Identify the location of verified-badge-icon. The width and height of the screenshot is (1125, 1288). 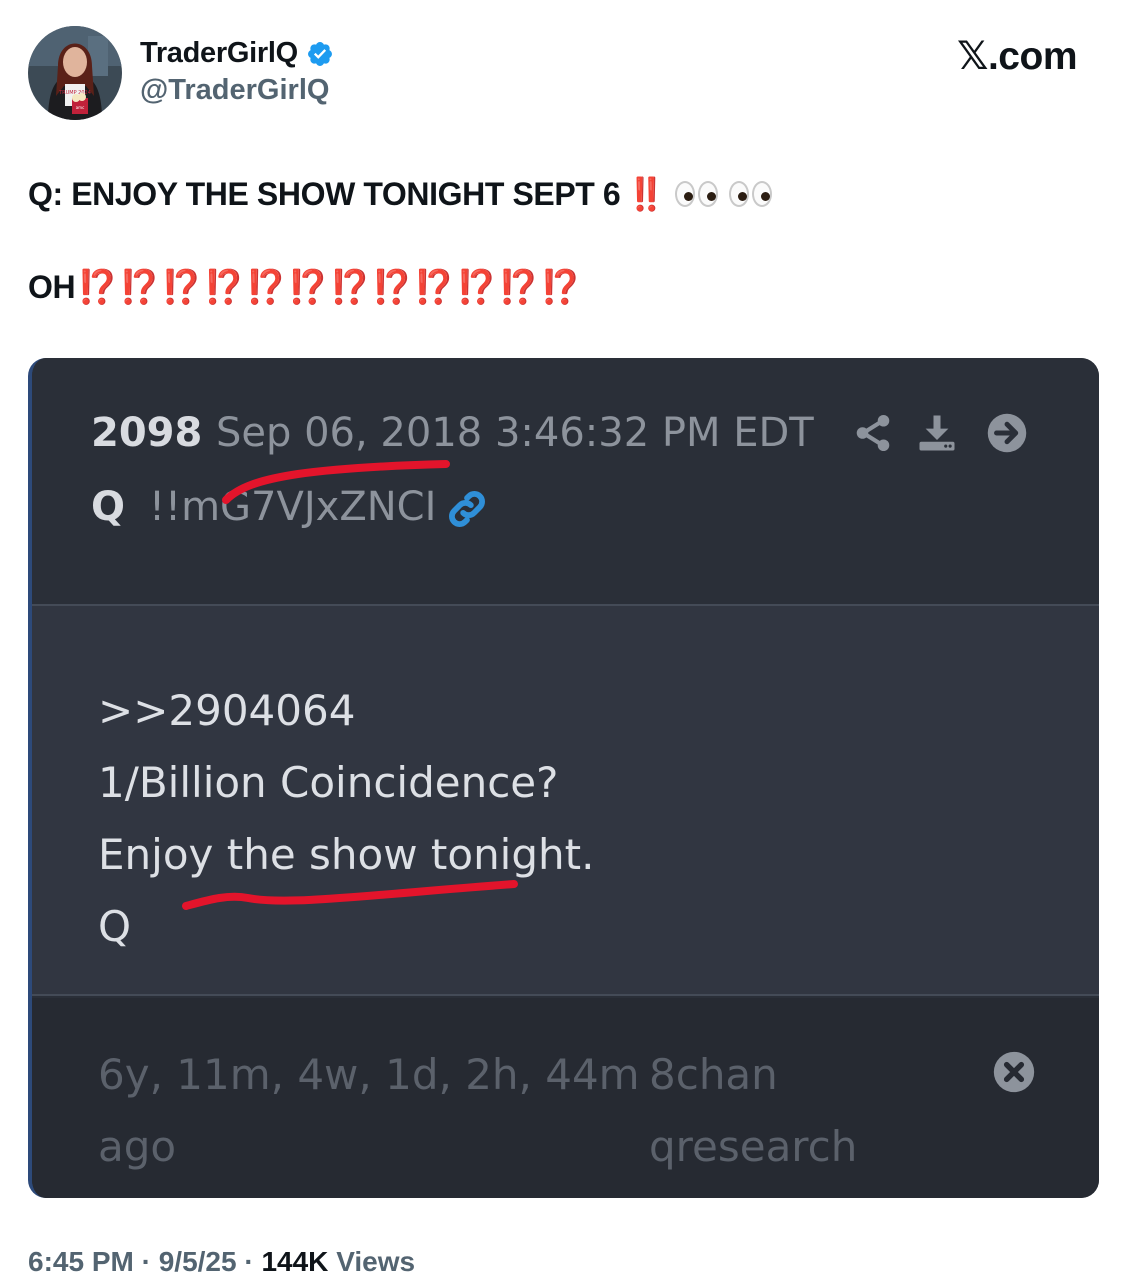
(319, 53).